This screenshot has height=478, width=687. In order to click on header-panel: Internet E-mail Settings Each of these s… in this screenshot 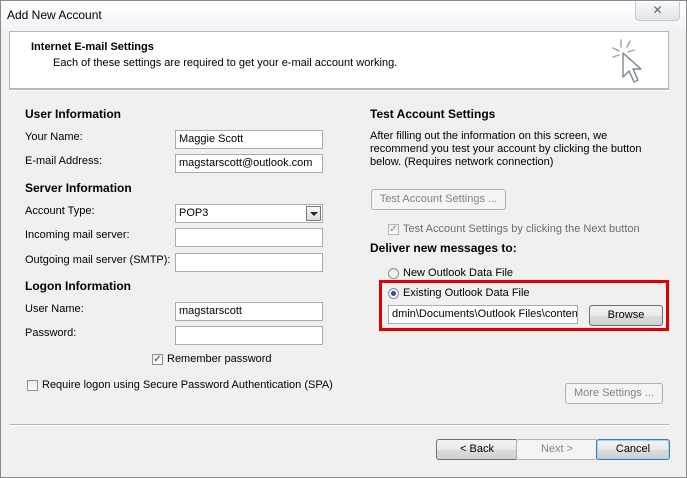, I will do `click(339, 60)`.